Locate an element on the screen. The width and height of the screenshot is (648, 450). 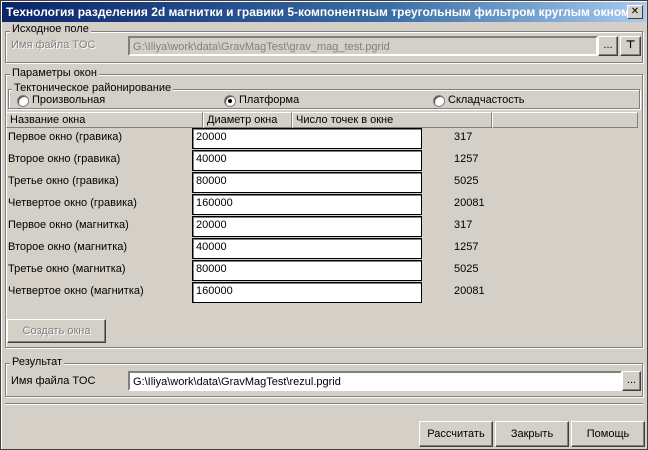
source-group-title: Исходное поле is located at coordinates (50, 29).